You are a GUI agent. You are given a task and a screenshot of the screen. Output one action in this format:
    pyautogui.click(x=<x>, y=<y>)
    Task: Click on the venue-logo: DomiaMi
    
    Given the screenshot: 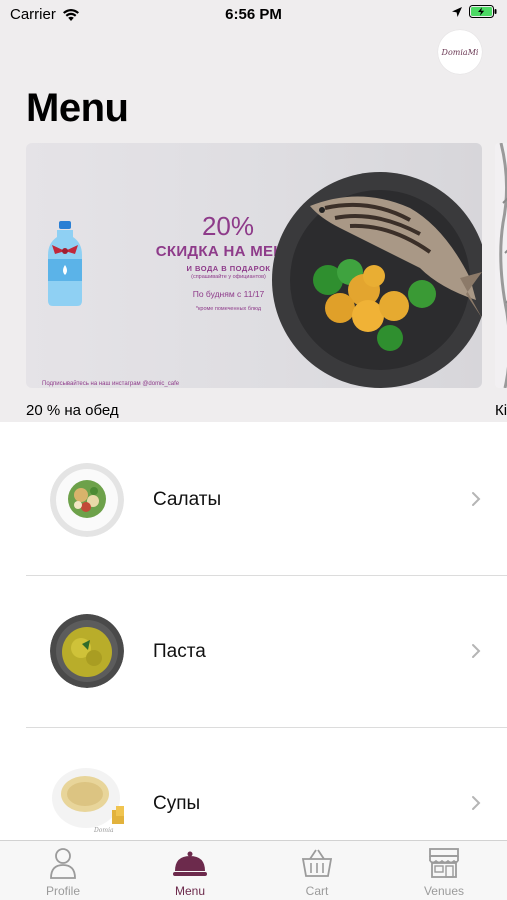 What is the action you would take?
    pyautogui.click(x=460, y=52)
    